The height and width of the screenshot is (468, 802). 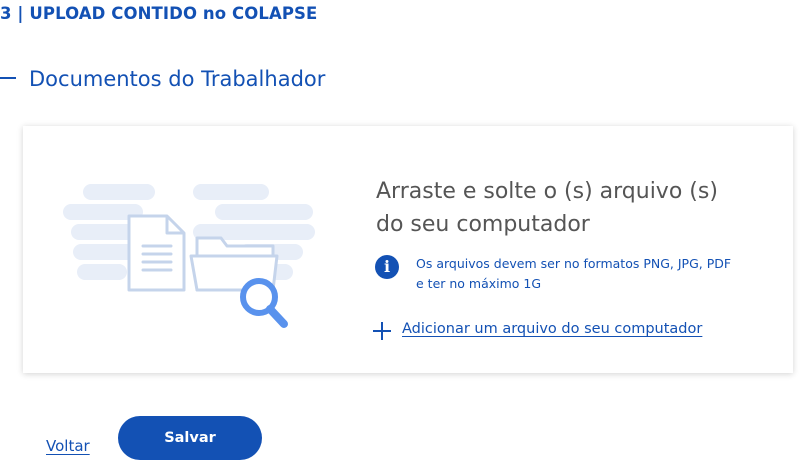 I want to click on plus-icon, so click(x=382, y=331).